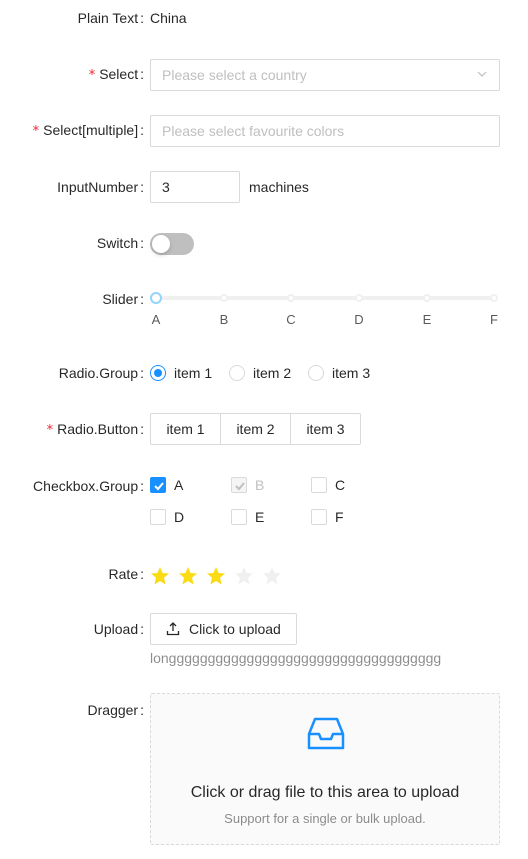 The width and height of the screenshot is (528, 859). What do you see at coordinates (95, 429) in the screenshot?
I see `radio-button-label: * Radio.Button:` at bounding box center [95, 429].